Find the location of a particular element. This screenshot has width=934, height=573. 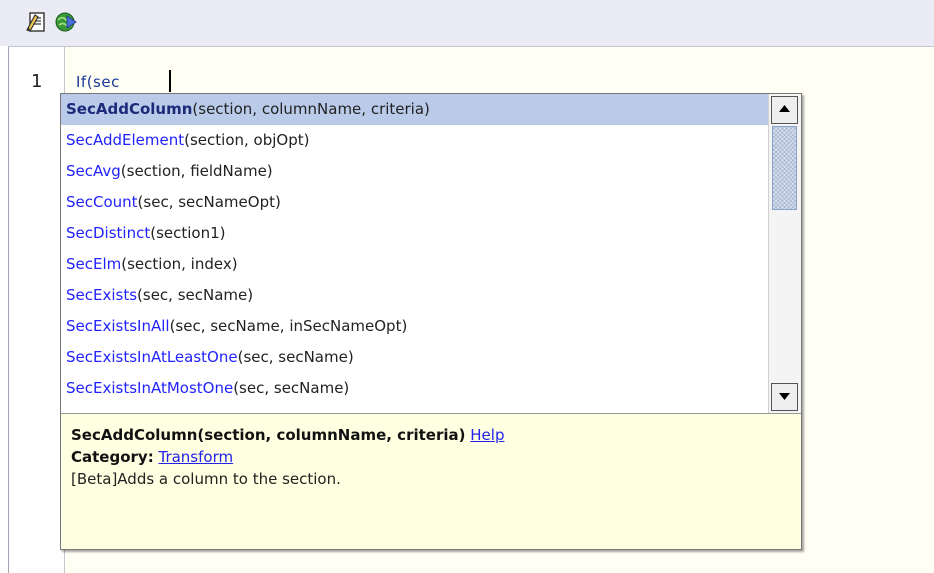

suggestion-arguments: (sec, secName, inSecNameOpt) is located at coordinates (288, 326).